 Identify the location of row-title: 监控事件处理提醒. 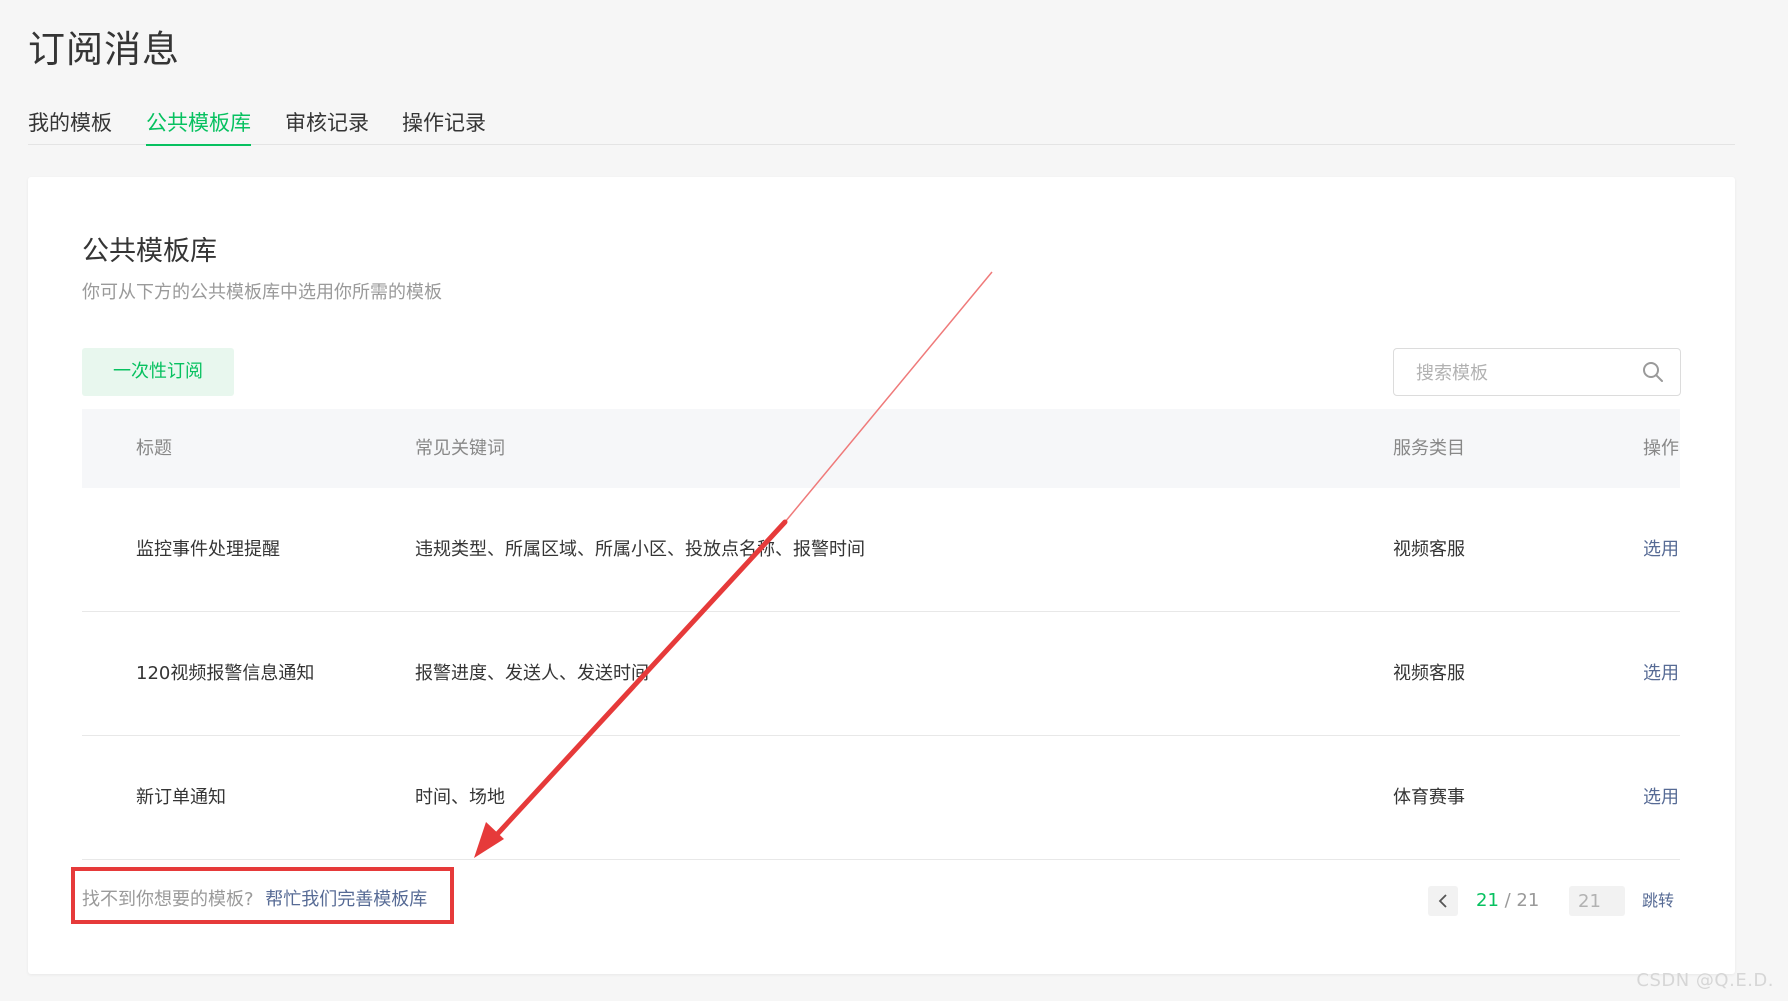
(208, 549).